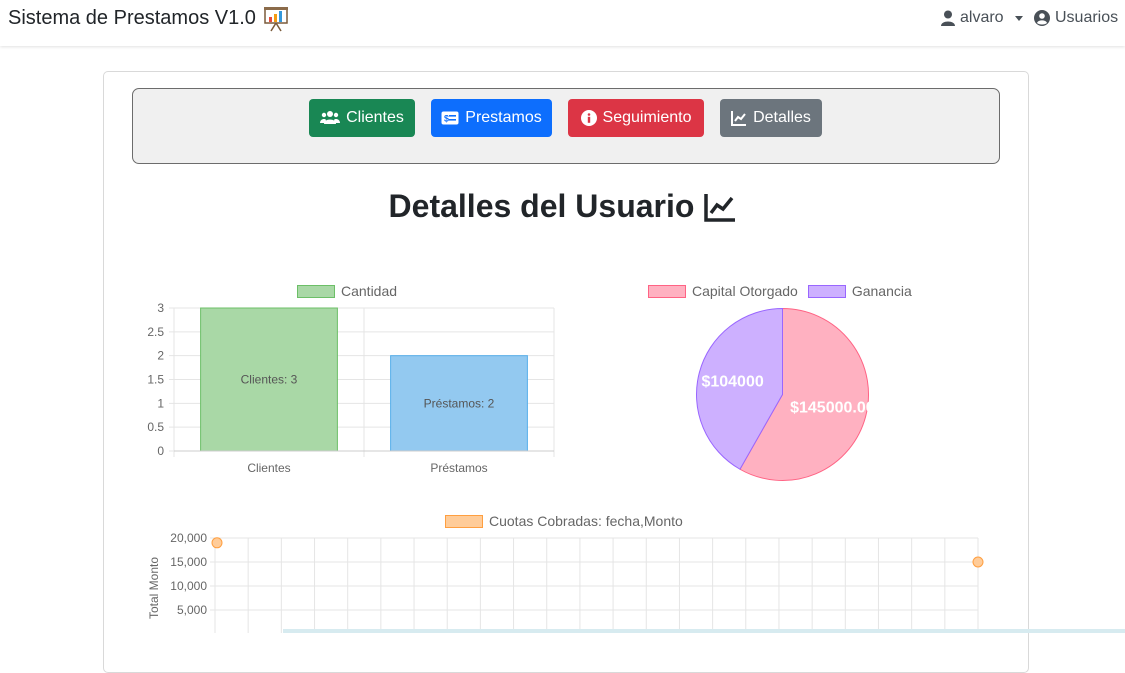 This screenshot has width=1125, height=673. I want to click on y-tick-label: 1.5, so click(155, 380).